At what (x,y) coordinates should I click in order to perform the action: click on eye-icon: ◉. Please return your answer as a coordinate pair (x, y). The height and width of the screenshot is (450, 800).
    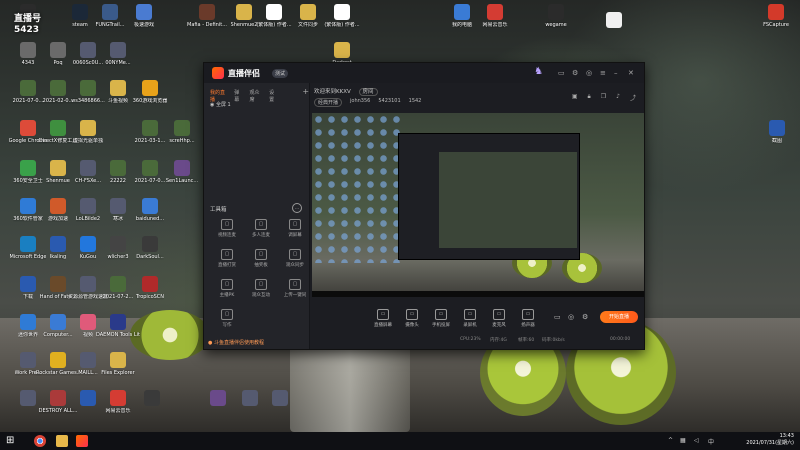
    Looking at the image, I should click on (212, 105).